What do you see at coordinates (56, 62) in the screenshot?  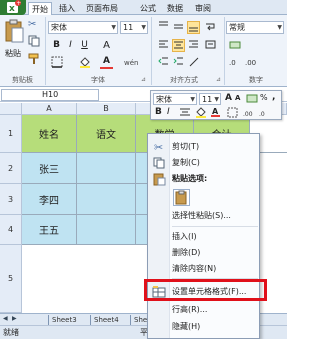 I see `border-button` at bounding box center [56, 62].